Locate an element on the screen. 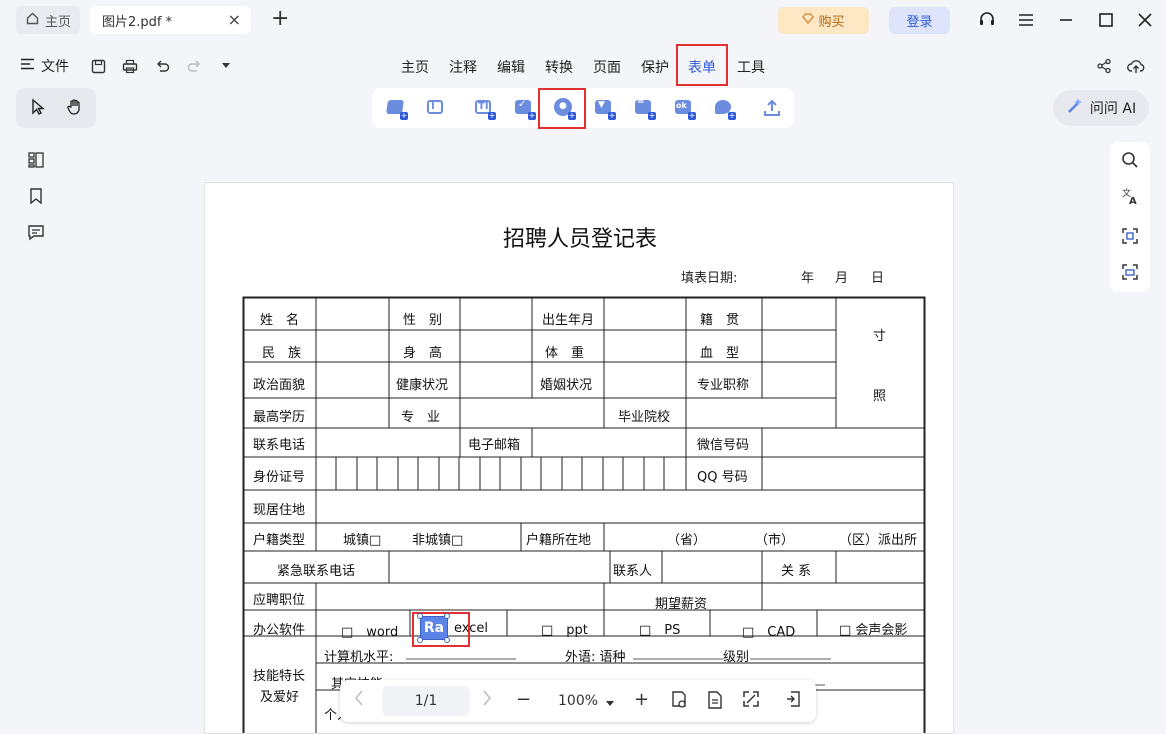 The width and height of the screenshot is (1166, 734). buy-button: 购买 is located at coordinates (823, 20).